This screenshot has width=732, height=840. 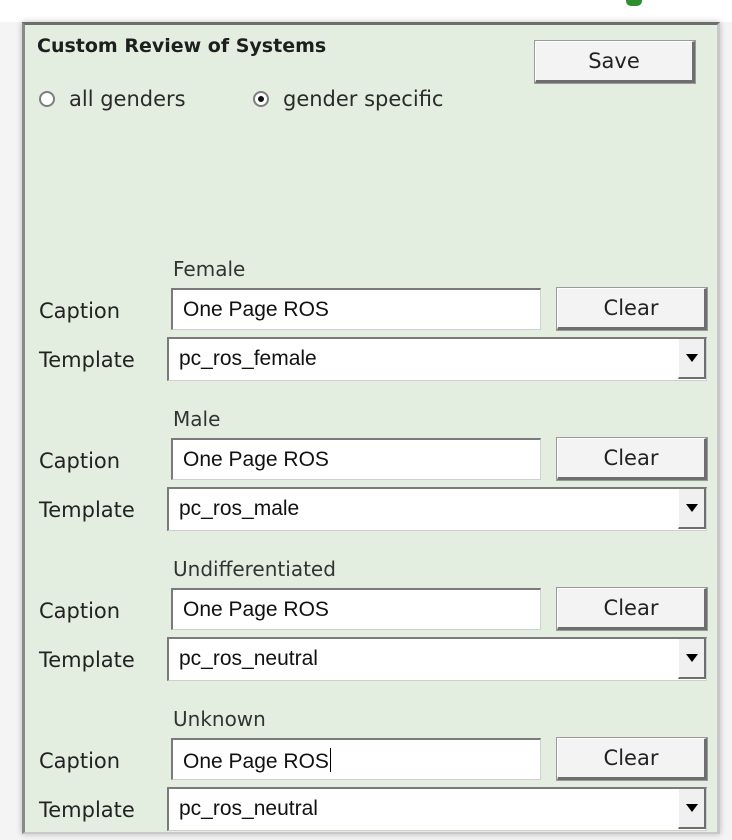 I want to click on template-select-unknown-value: pc_ros_neutral, so click(x=248, y=808).